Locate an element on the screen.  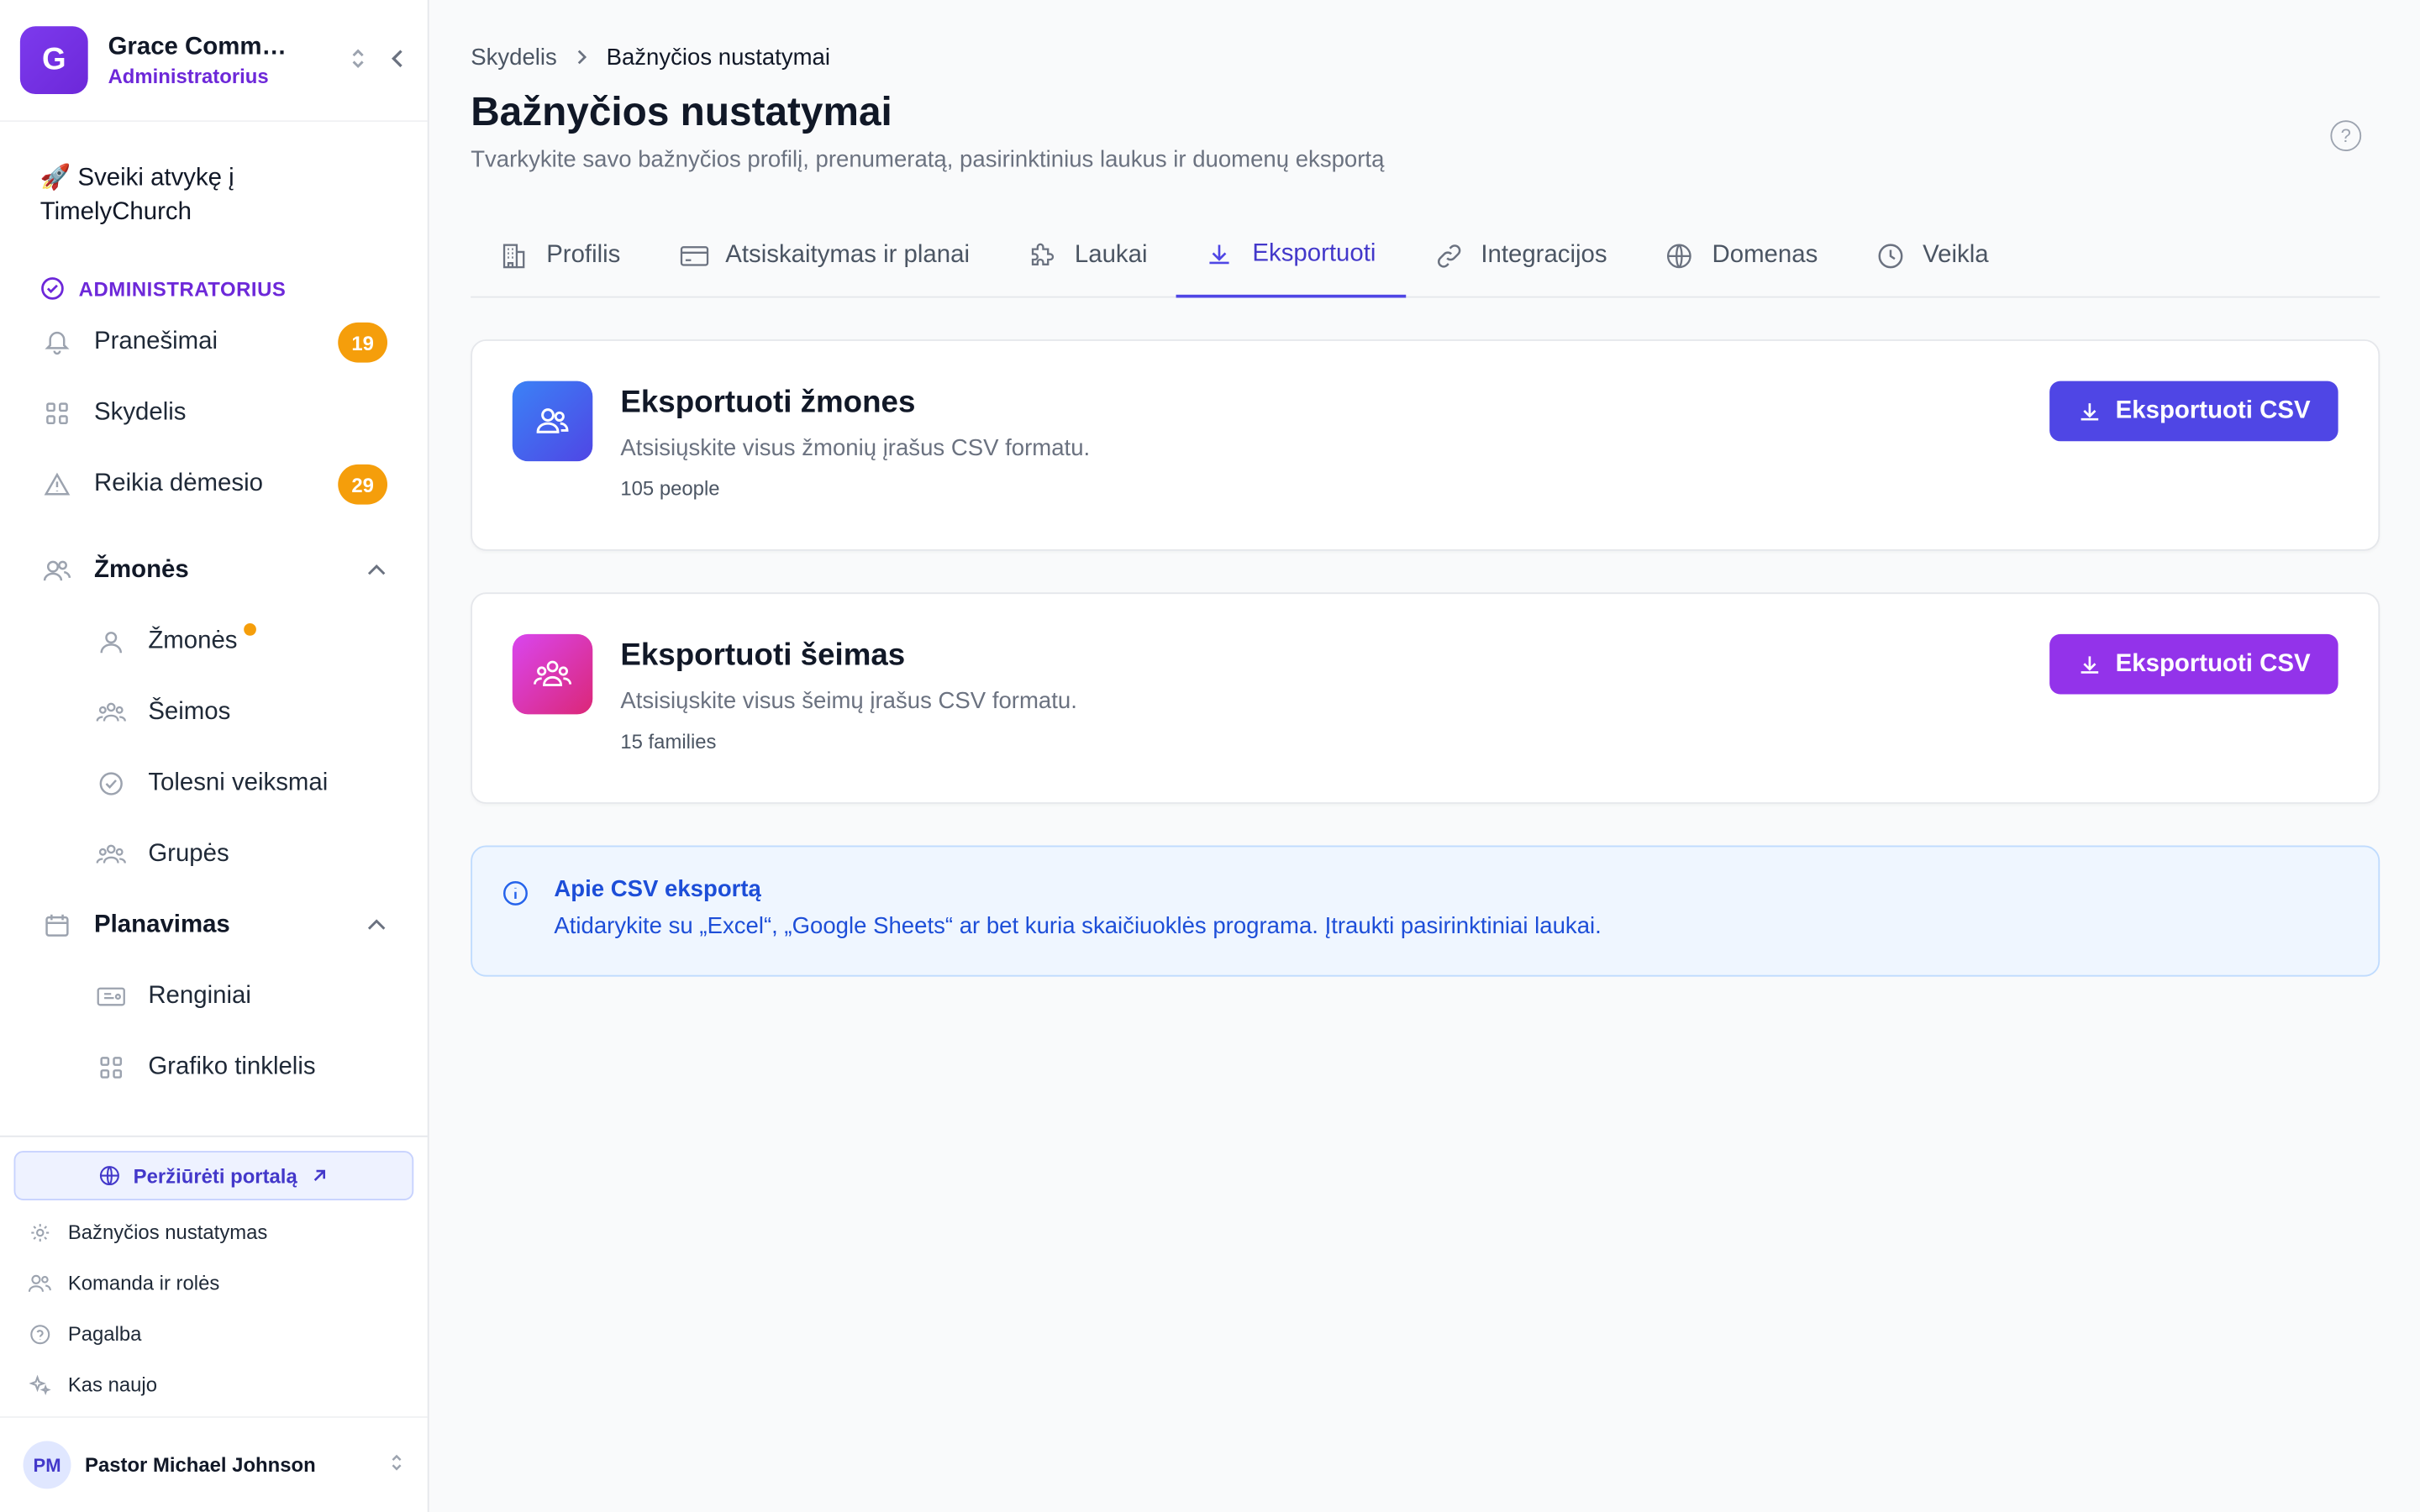
new-indicator-dot is located at coordinates (249, 629).